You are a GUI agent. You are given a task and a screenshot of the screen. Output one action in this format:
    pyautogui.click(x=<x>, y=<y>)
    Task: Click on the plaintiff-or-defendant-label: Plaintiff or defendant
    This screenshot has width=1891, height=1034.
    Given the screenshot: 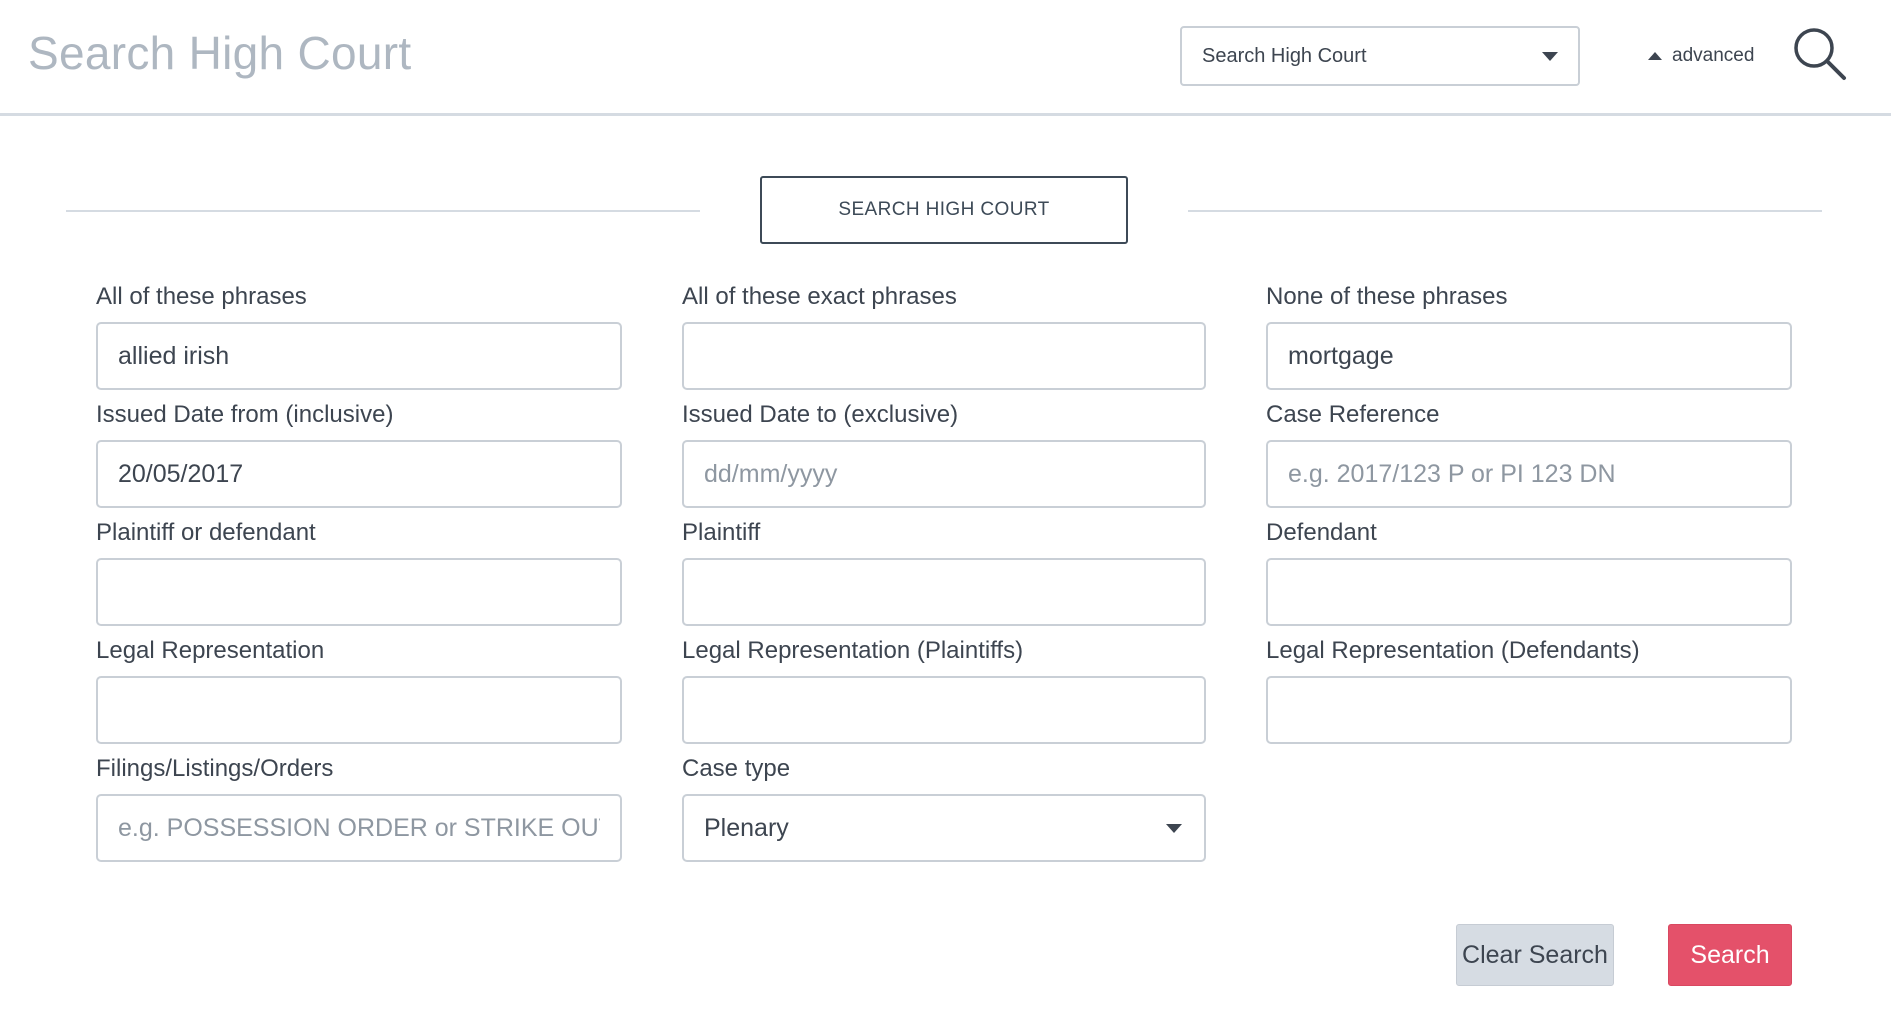 What is the action you would take?
    pyautogui.click(x=206, y=532)
    